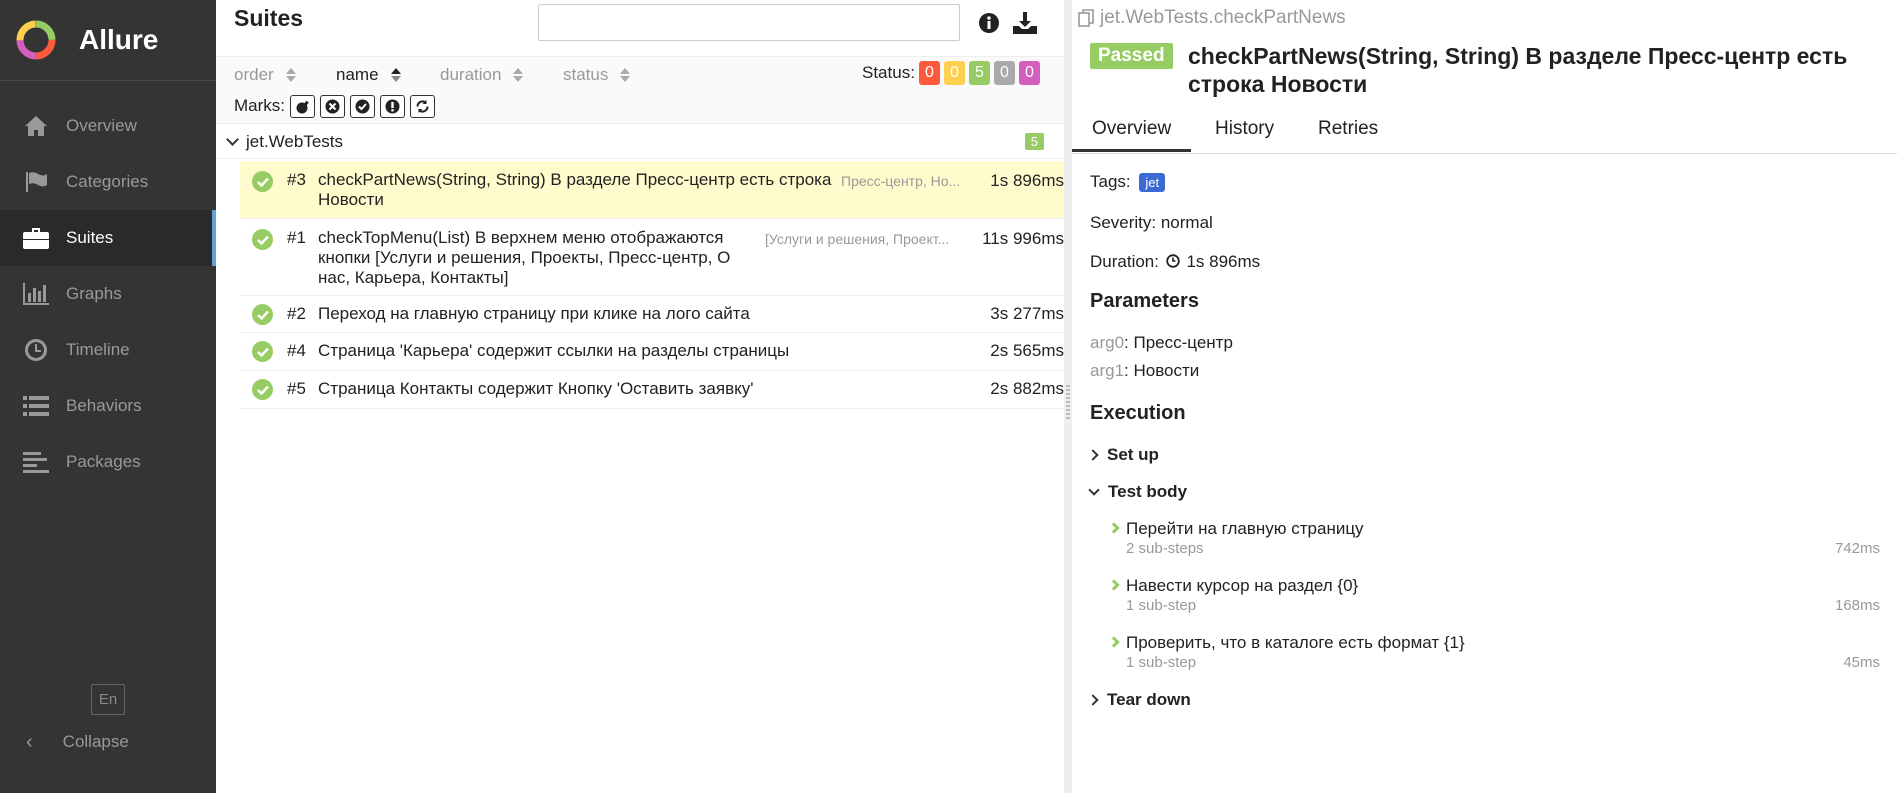 The height and width of the screenshot is (793, 1897). I want to click on suite-group-row: jet.WebTests 5, so click(640, 142).